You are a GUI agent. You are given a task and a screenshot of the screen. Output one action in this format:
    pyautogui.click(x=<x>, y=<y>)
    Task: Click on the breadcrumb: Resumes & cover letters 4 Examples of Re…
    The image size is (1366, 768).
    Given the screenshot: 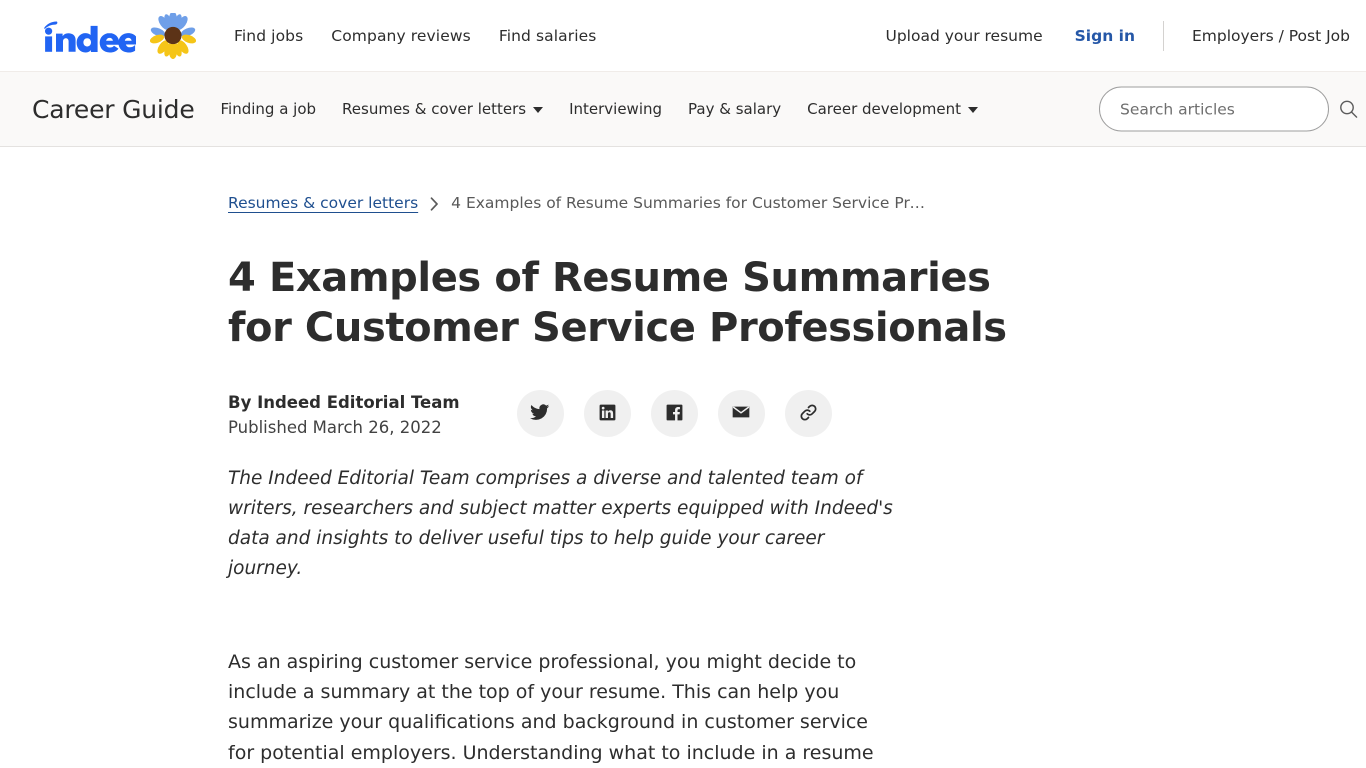 What is the action you would take?
    pyautogui.click(x=578, y=203)
    